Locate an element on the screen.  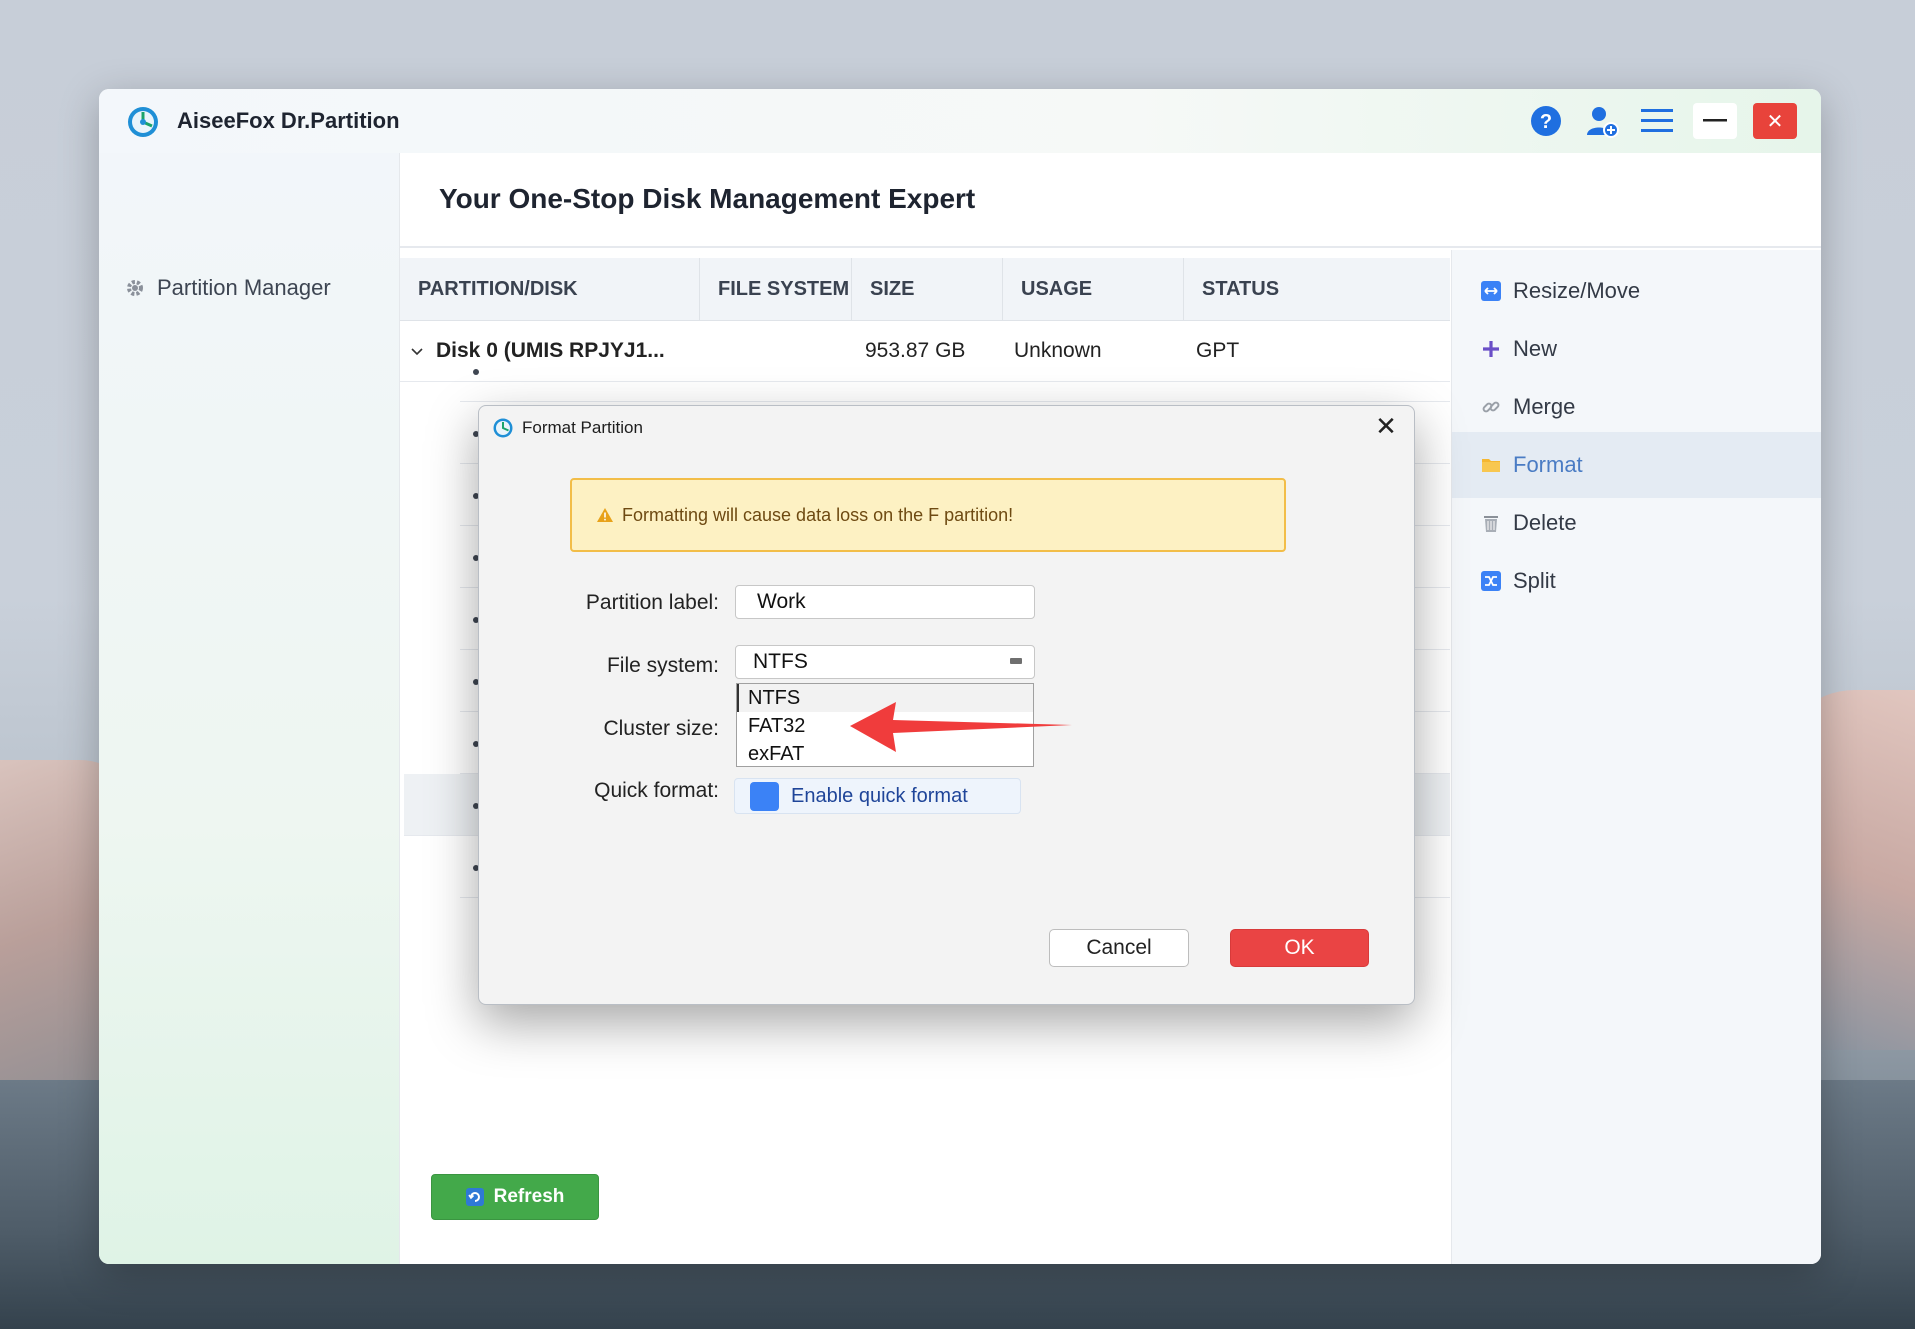
main-menu-button is located at coordinates (1657, 121).